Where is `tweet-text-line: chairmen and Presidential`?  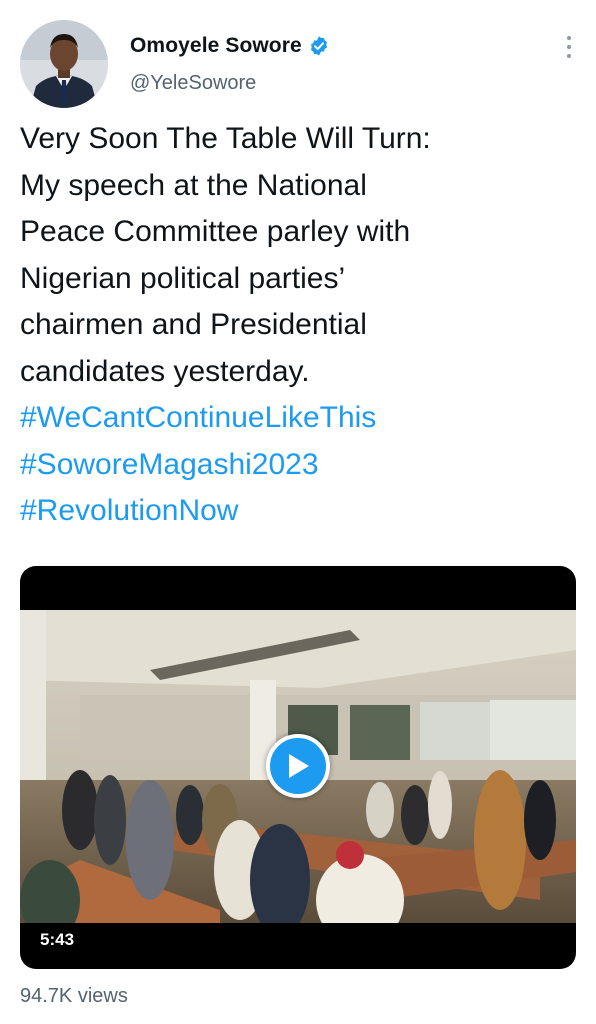 tweet-text-line: chairmen and Presidential is located at coordinates (193, 324).